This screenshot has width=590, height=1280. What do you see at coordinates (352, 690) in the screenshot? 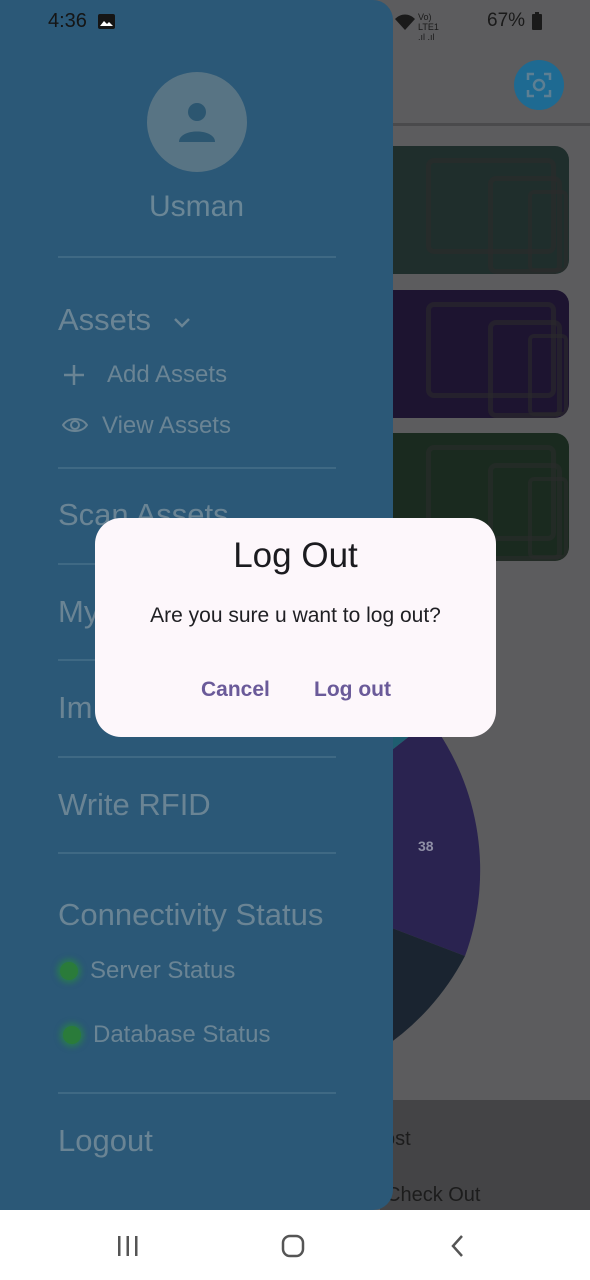
I see `confirm-logout-button: Log out` at bounding box center [352, 690].